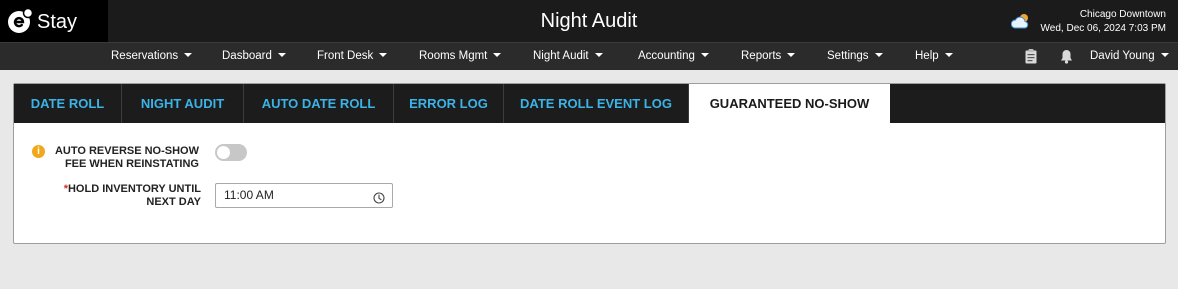  I want to click on tab-error-log: ERROR LOG, so click(449, 103).